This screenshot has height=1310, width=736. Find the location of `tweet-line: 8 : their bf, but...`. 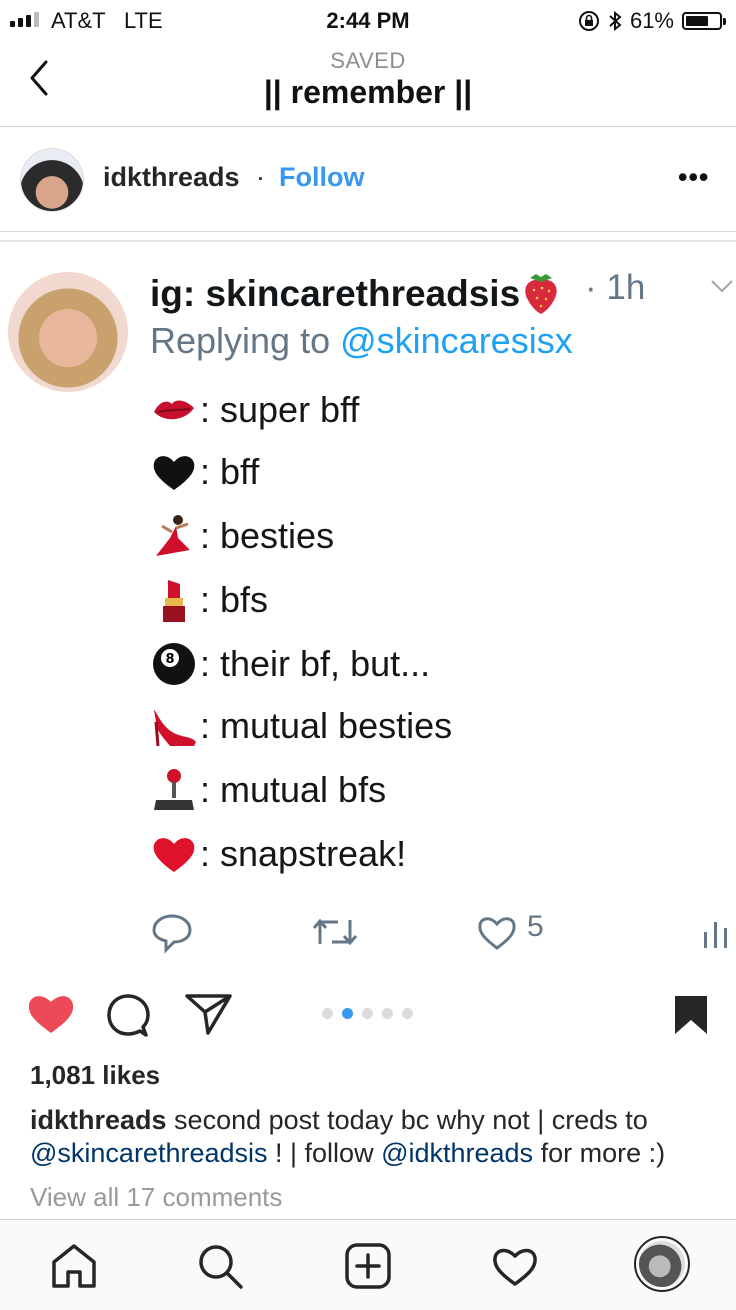

tweet-line: 8 : their bf, but... is located at coordinates (290, 664).